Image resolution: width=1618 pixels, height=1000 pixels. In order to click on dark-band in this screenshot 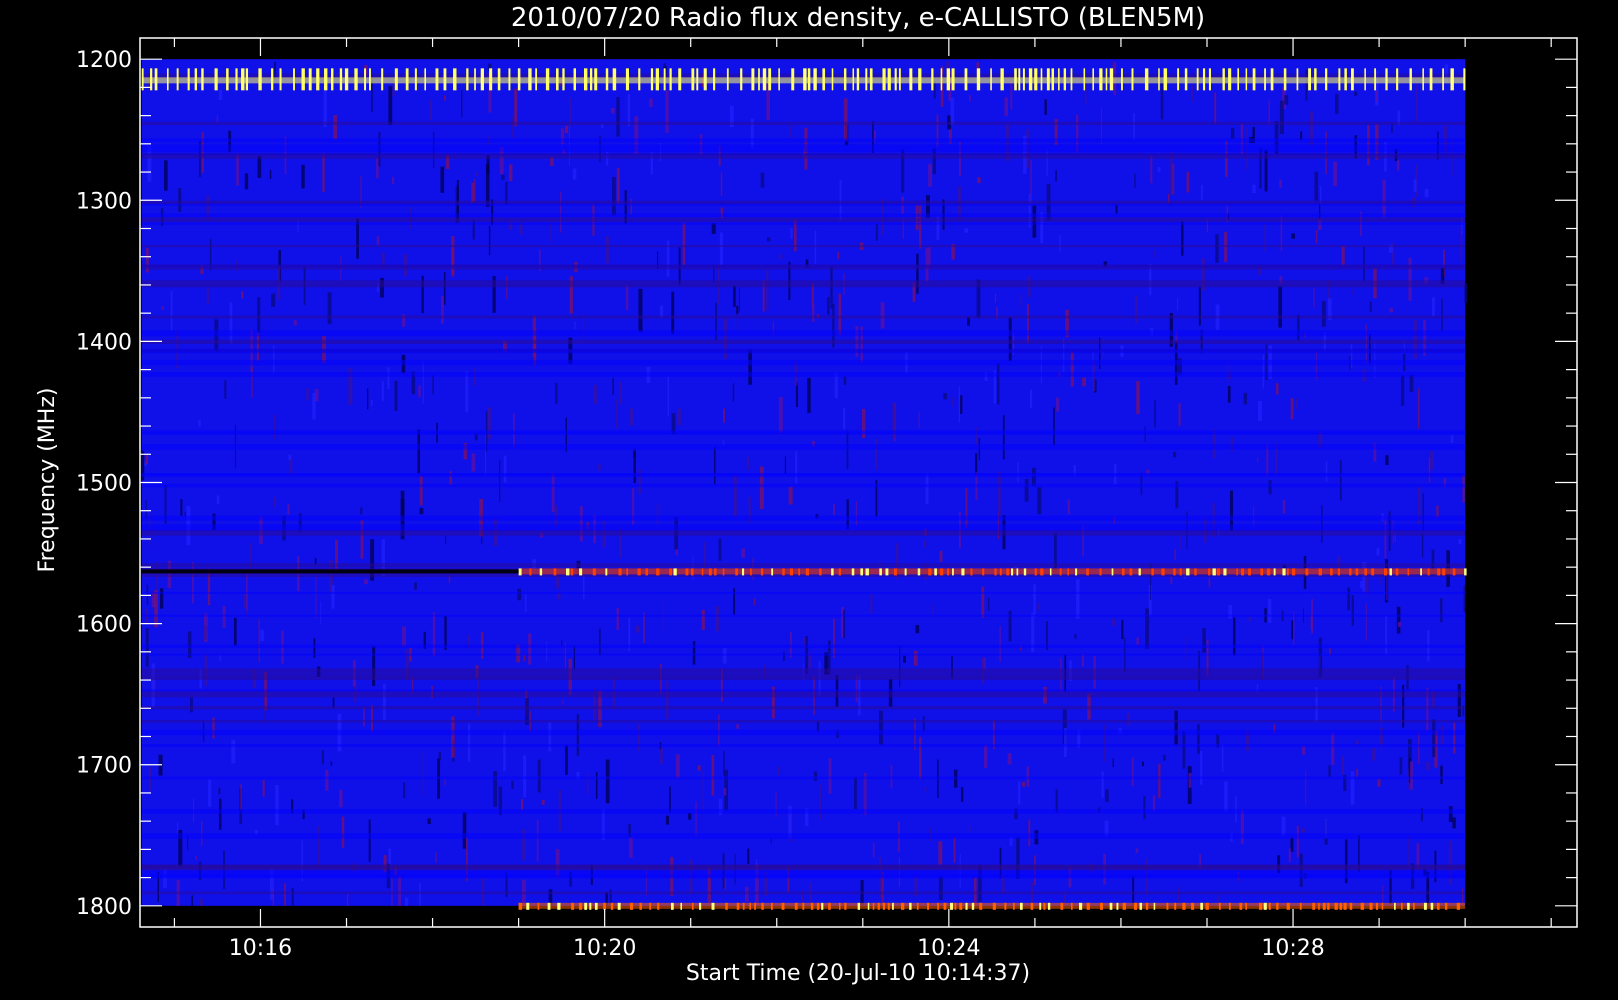, I will do `click(330, 571)`.